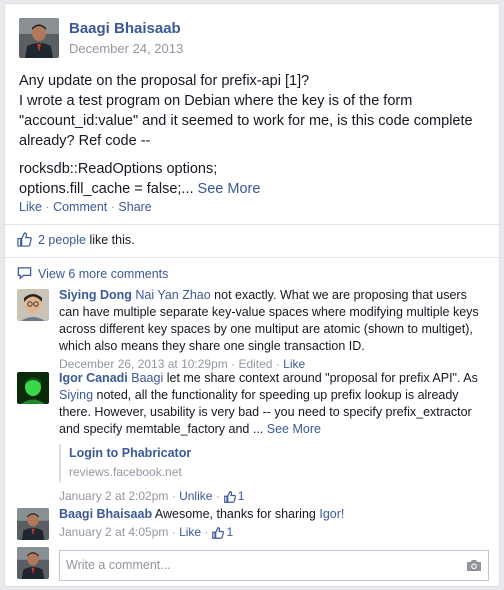 This screenshot has height=590, width=504. I want to click on camera-icon, so click(474, 565).